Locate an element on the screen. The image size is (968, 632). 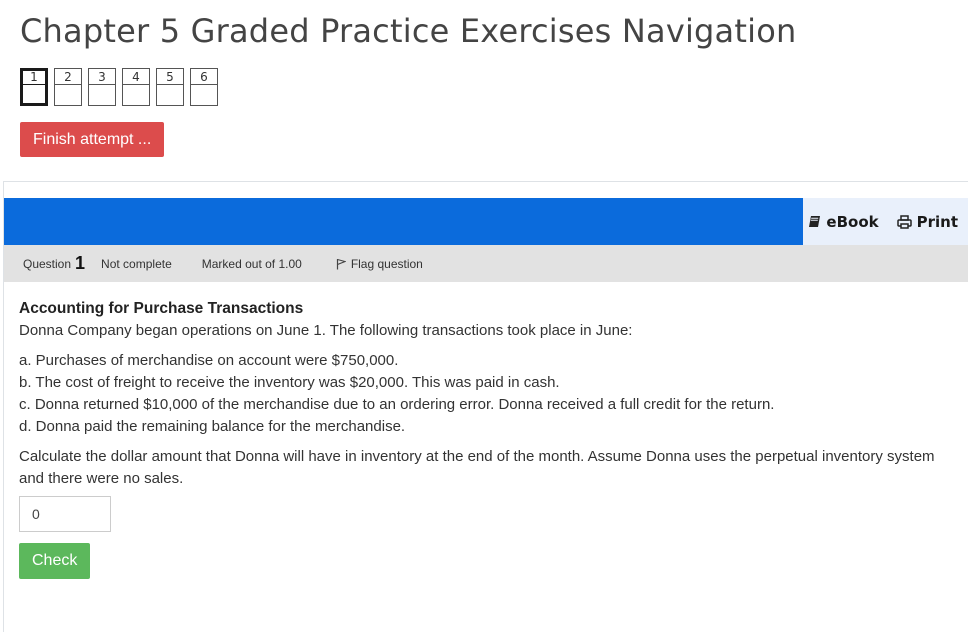
ebook-label: eBook is located at coordinates (852, 221).